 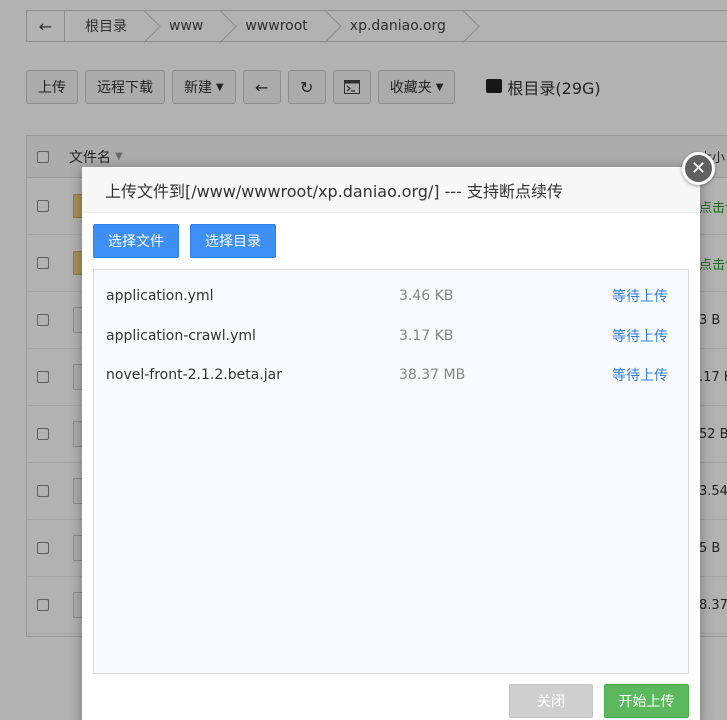 What do you see at coordinates (391, 296) in the screenshot?
I see `list-item: application.yml 3.46 KB 等待上传` at bounding box center [391, 296].